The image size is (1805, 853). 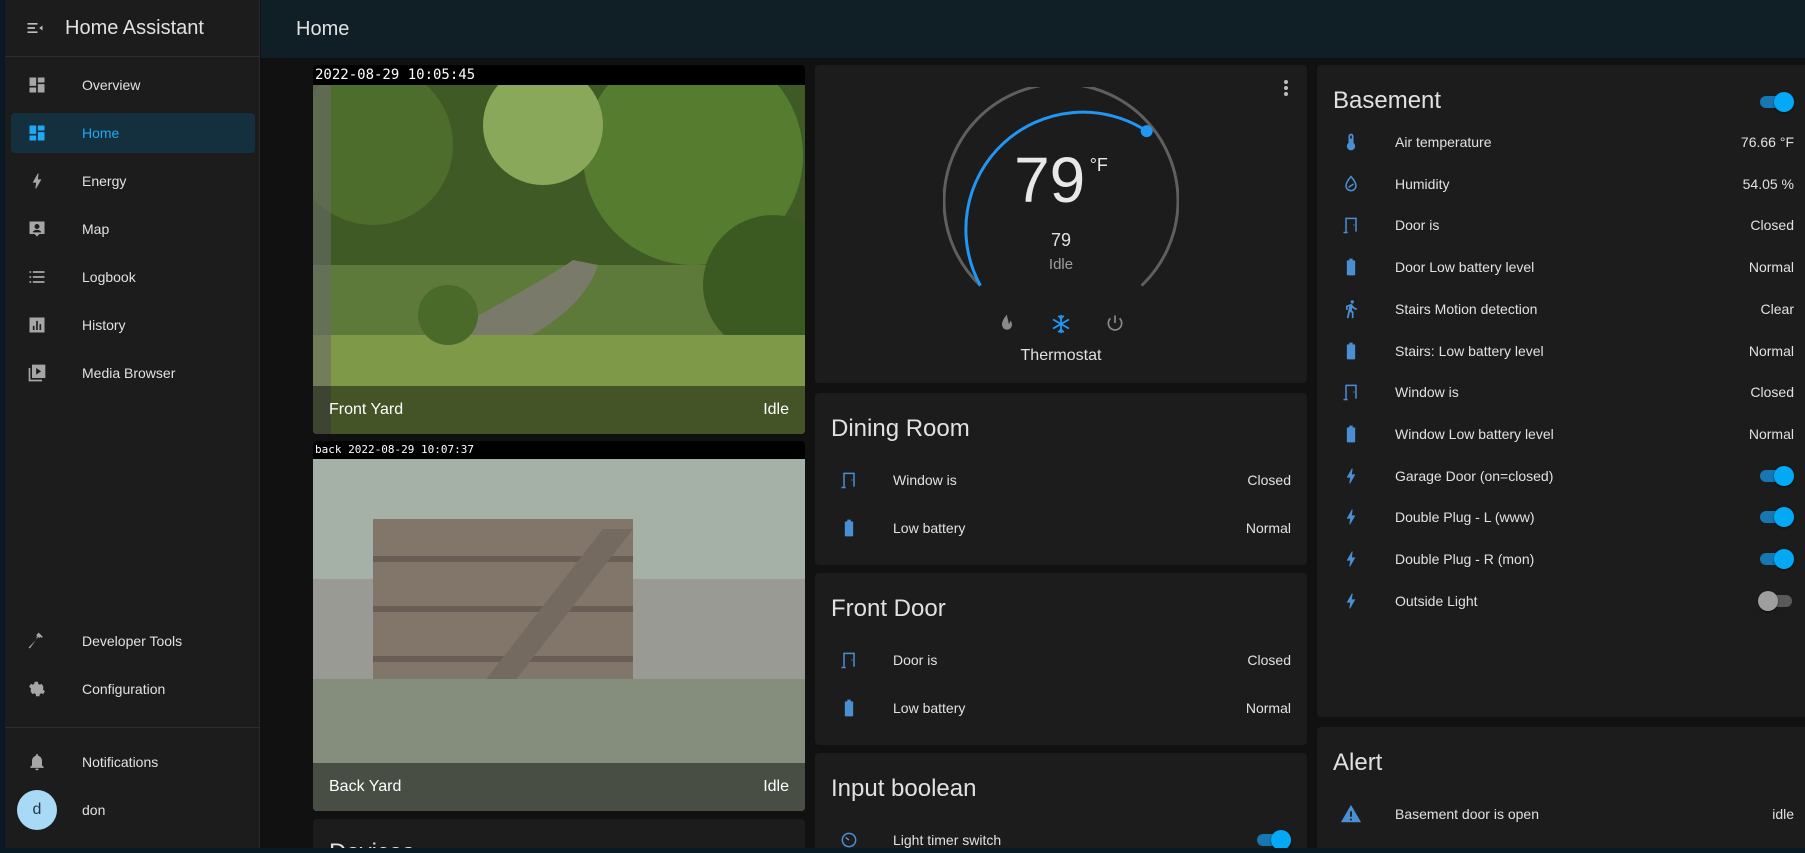 I want to click on sidebar-item-label: Logbook, so click(x=109, y=277).